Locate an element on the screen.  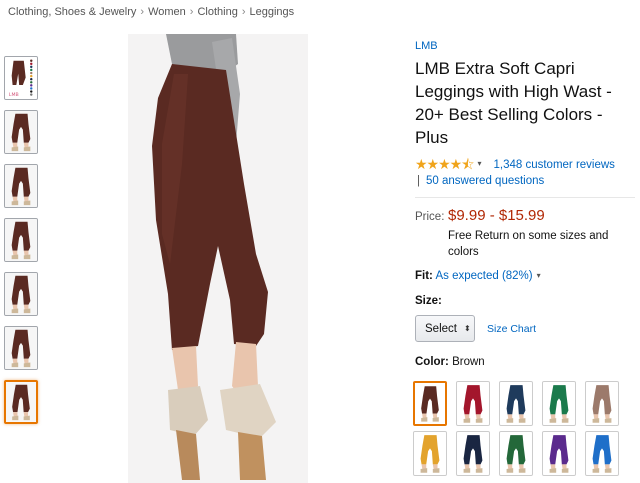
breadcrumb-item-clothing: Clothing is located at coordinates (217, 12).